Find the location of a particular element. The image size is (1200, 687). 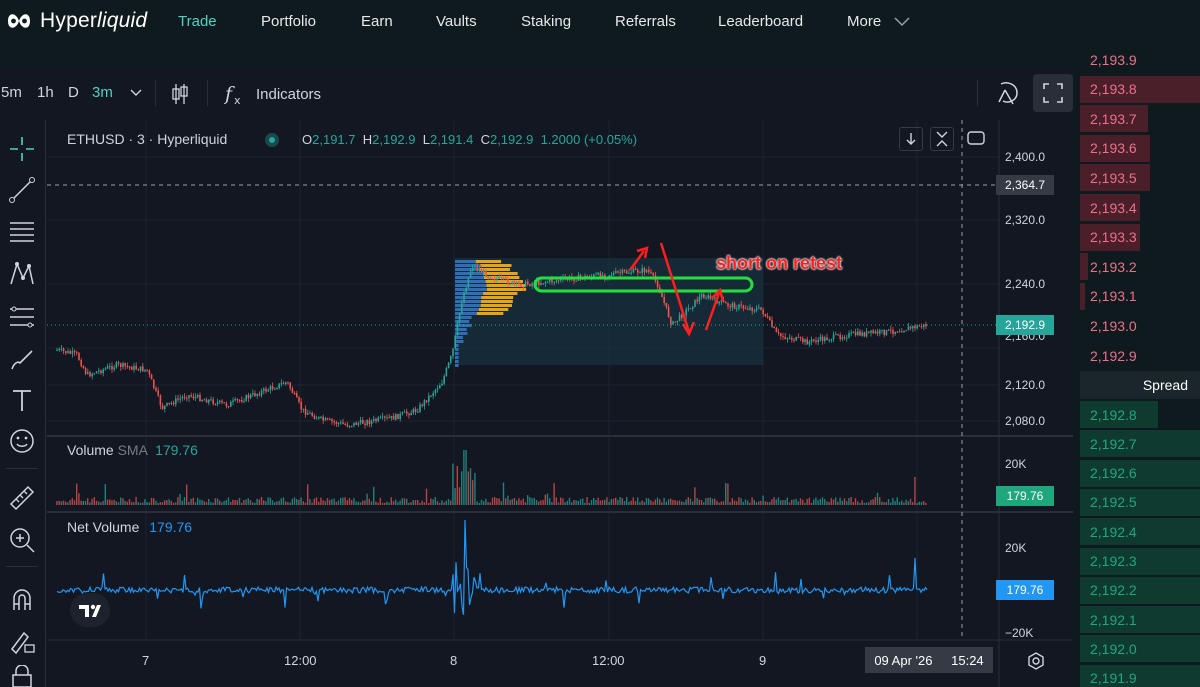

bid-row: 2,192.1 is located at coordinates (1138, 619).